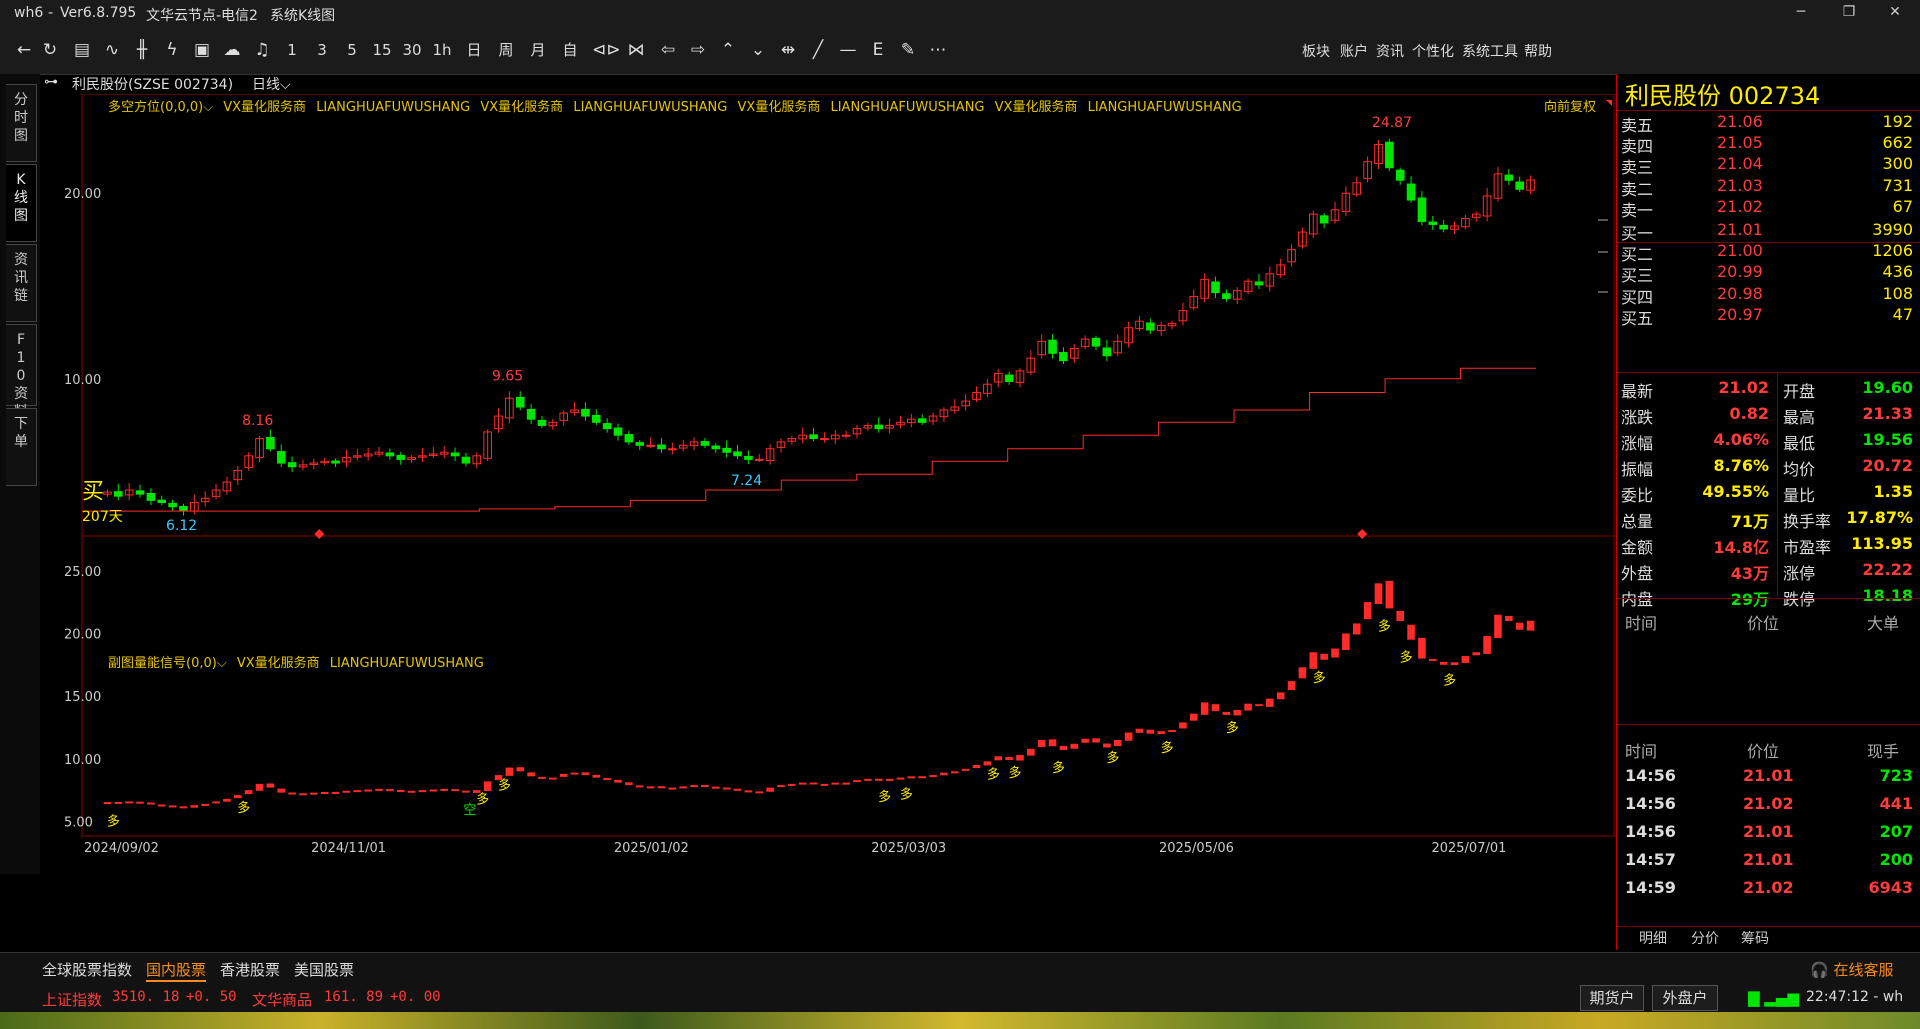 The image size is (1920, 1029). Describe the element at coordinates (1768, 273) in the screenshot. I see `bid-row: 买三 20.99 436` at that location.